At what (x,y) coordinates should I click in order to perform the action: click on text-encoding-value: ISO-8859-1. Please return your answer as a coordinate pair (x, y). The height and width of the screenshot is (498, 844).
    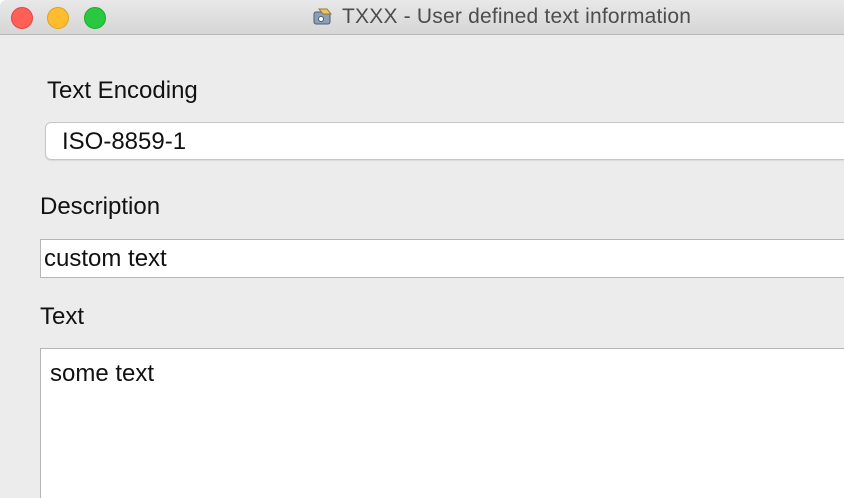
    Looking at the image, I should click on (124, 141).